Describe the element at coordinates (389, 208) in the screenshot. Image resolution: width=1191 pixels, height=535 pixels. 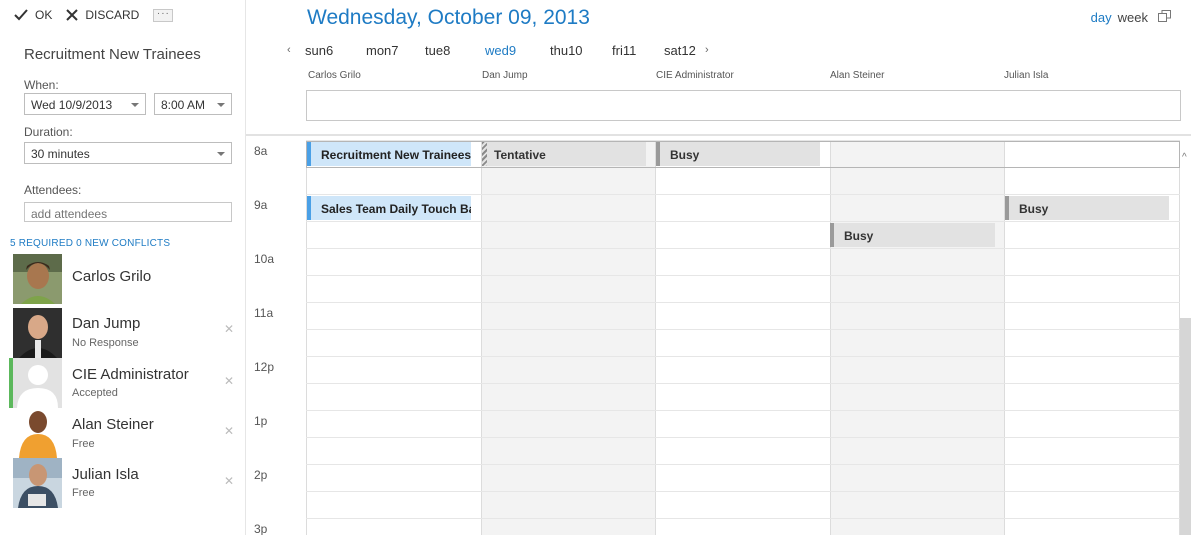
I see `event-sales-team-daily-touch-base: Sales Team Daily Touch Base` at that location.